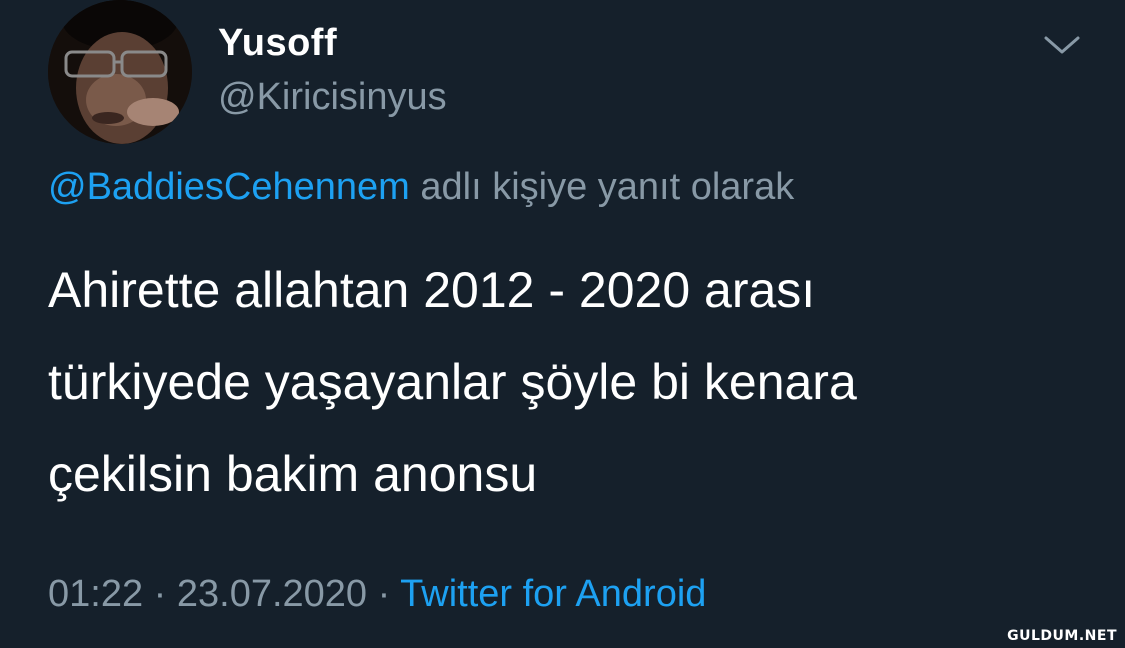 The image size is (1125, 648). I want to click on user-handle: @Kiricisinyus, so click(332, 97).